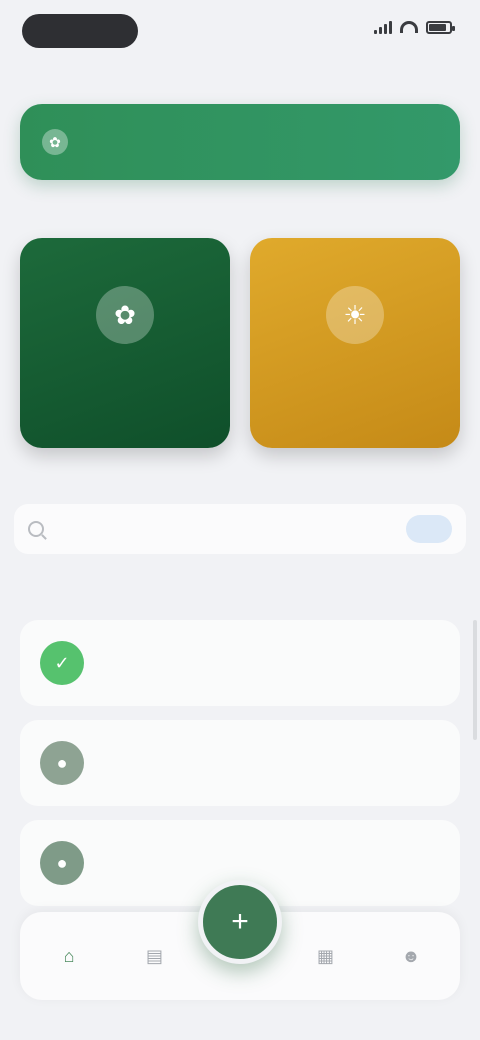 This screenshot has width=480, height=1040. Describe the element at coordinates (383, 27) in the screenshot. I see `signal-icon` at that location.